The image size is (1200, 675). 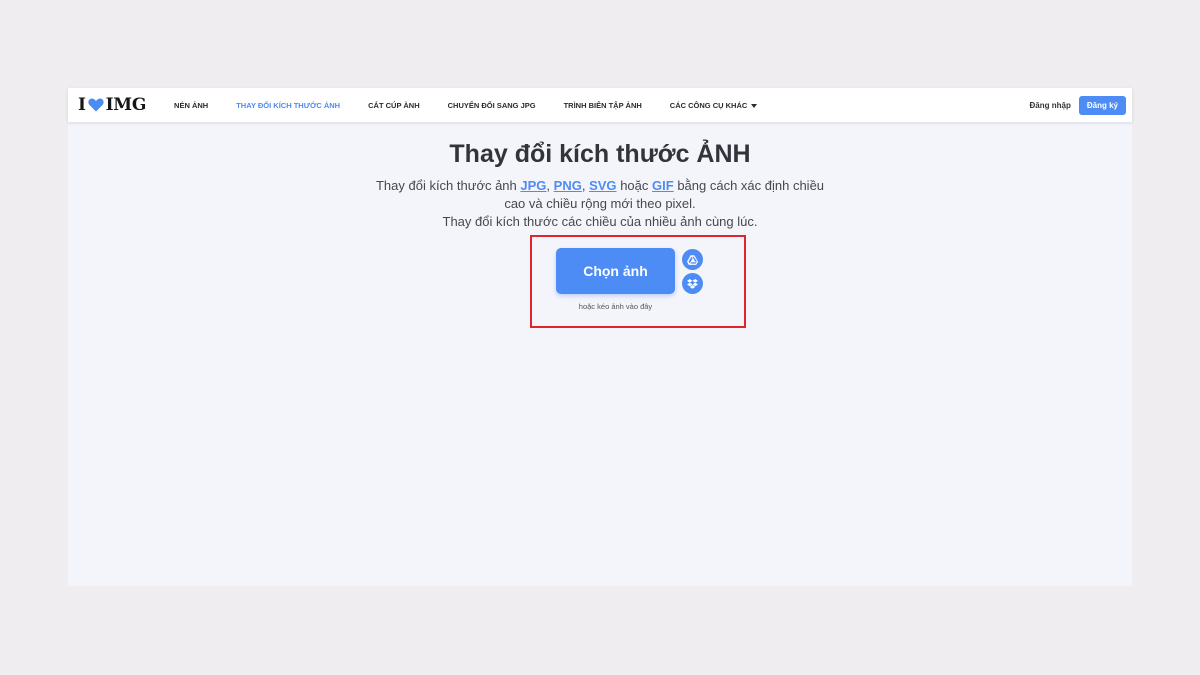 What do you see at coordinates (615, 306) in the screenshot?
I see `drop-hint-text: hoặc kéo ảnh vào đây` at bounding box center [615, 306].